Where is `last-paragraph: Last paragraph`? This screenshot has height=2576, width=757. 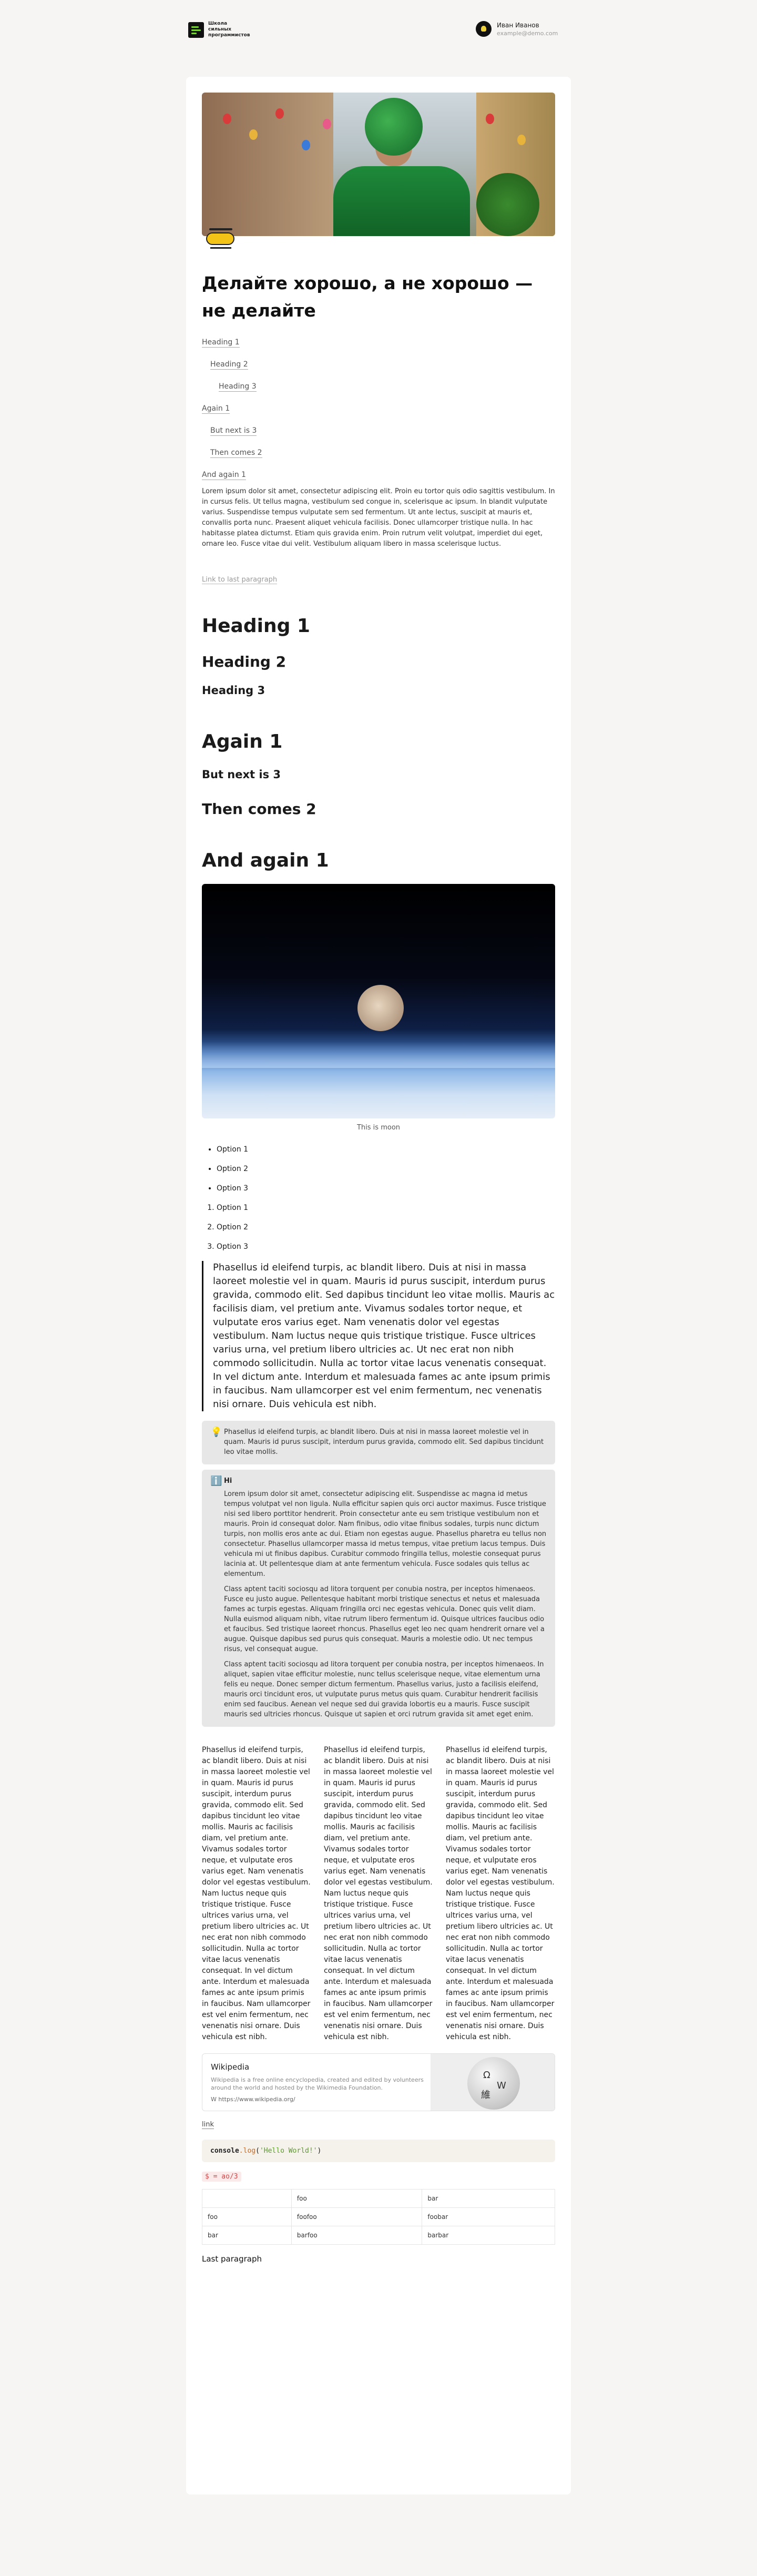 last-paragraph: Last paragraph is located at coordinates (232, 2259).